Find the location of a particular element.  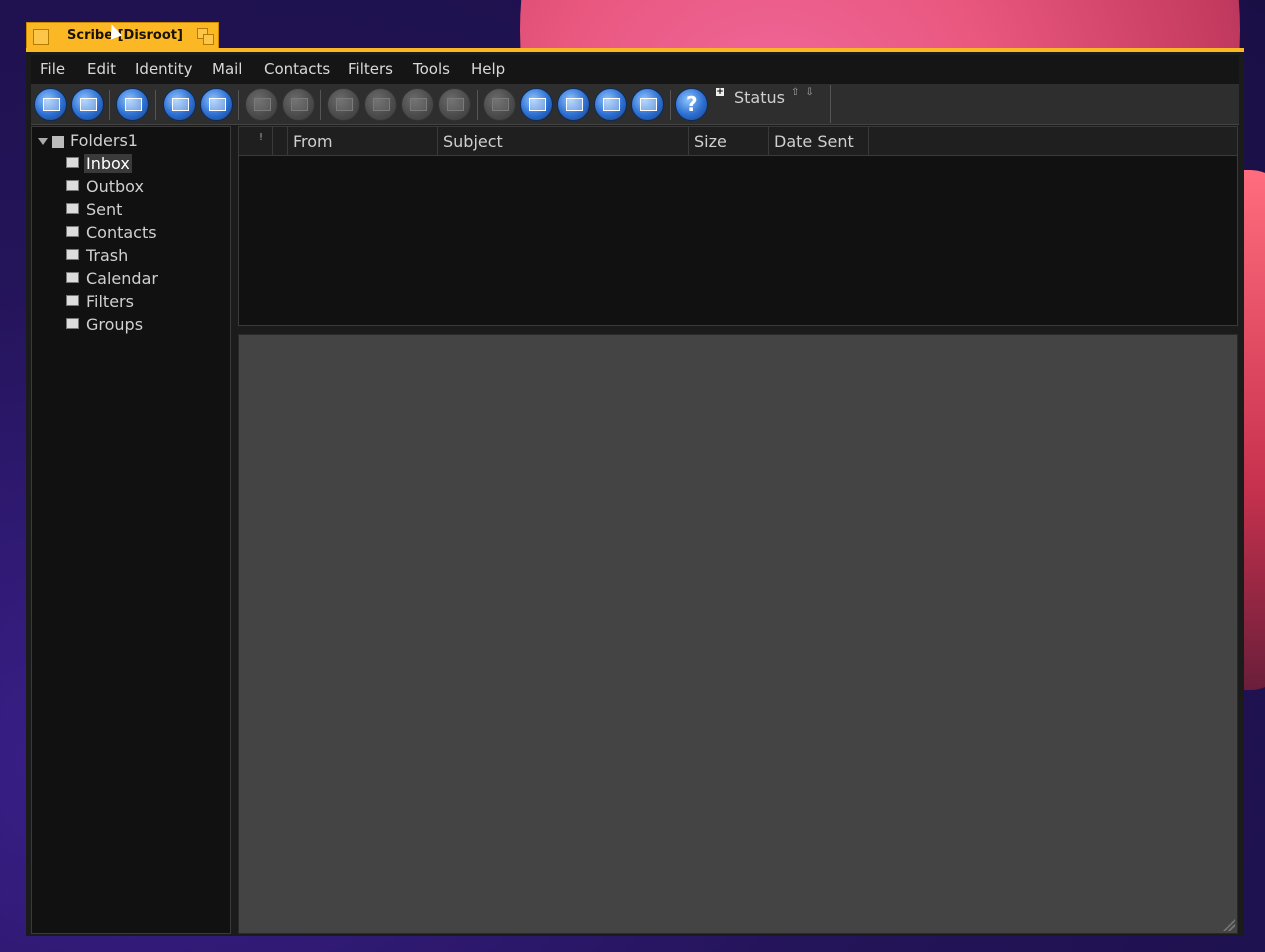

inbox-icon is located at coordinates (72, 162).